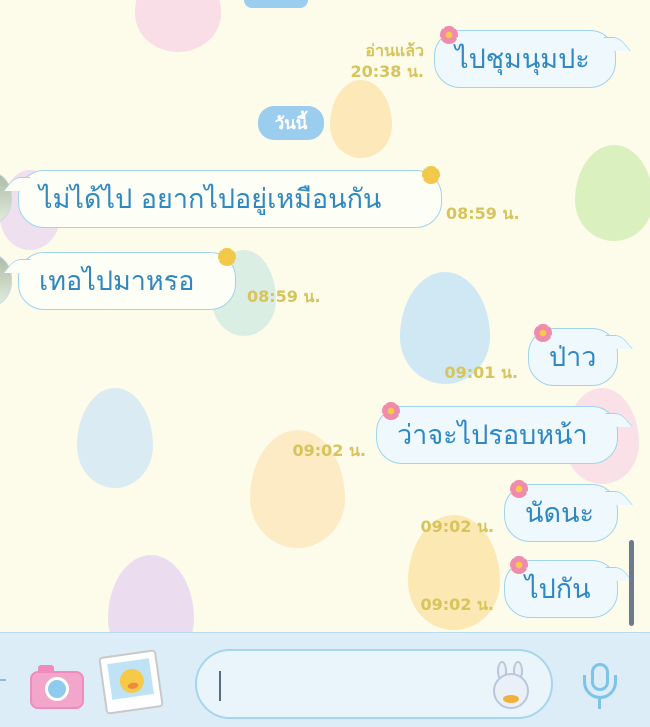 This screenshot has height=727, width=650. Describe the element at coordinates (492, 435) in the screenshot. I see `message-text: ว่าจะไปรอบหน้า` at that location.